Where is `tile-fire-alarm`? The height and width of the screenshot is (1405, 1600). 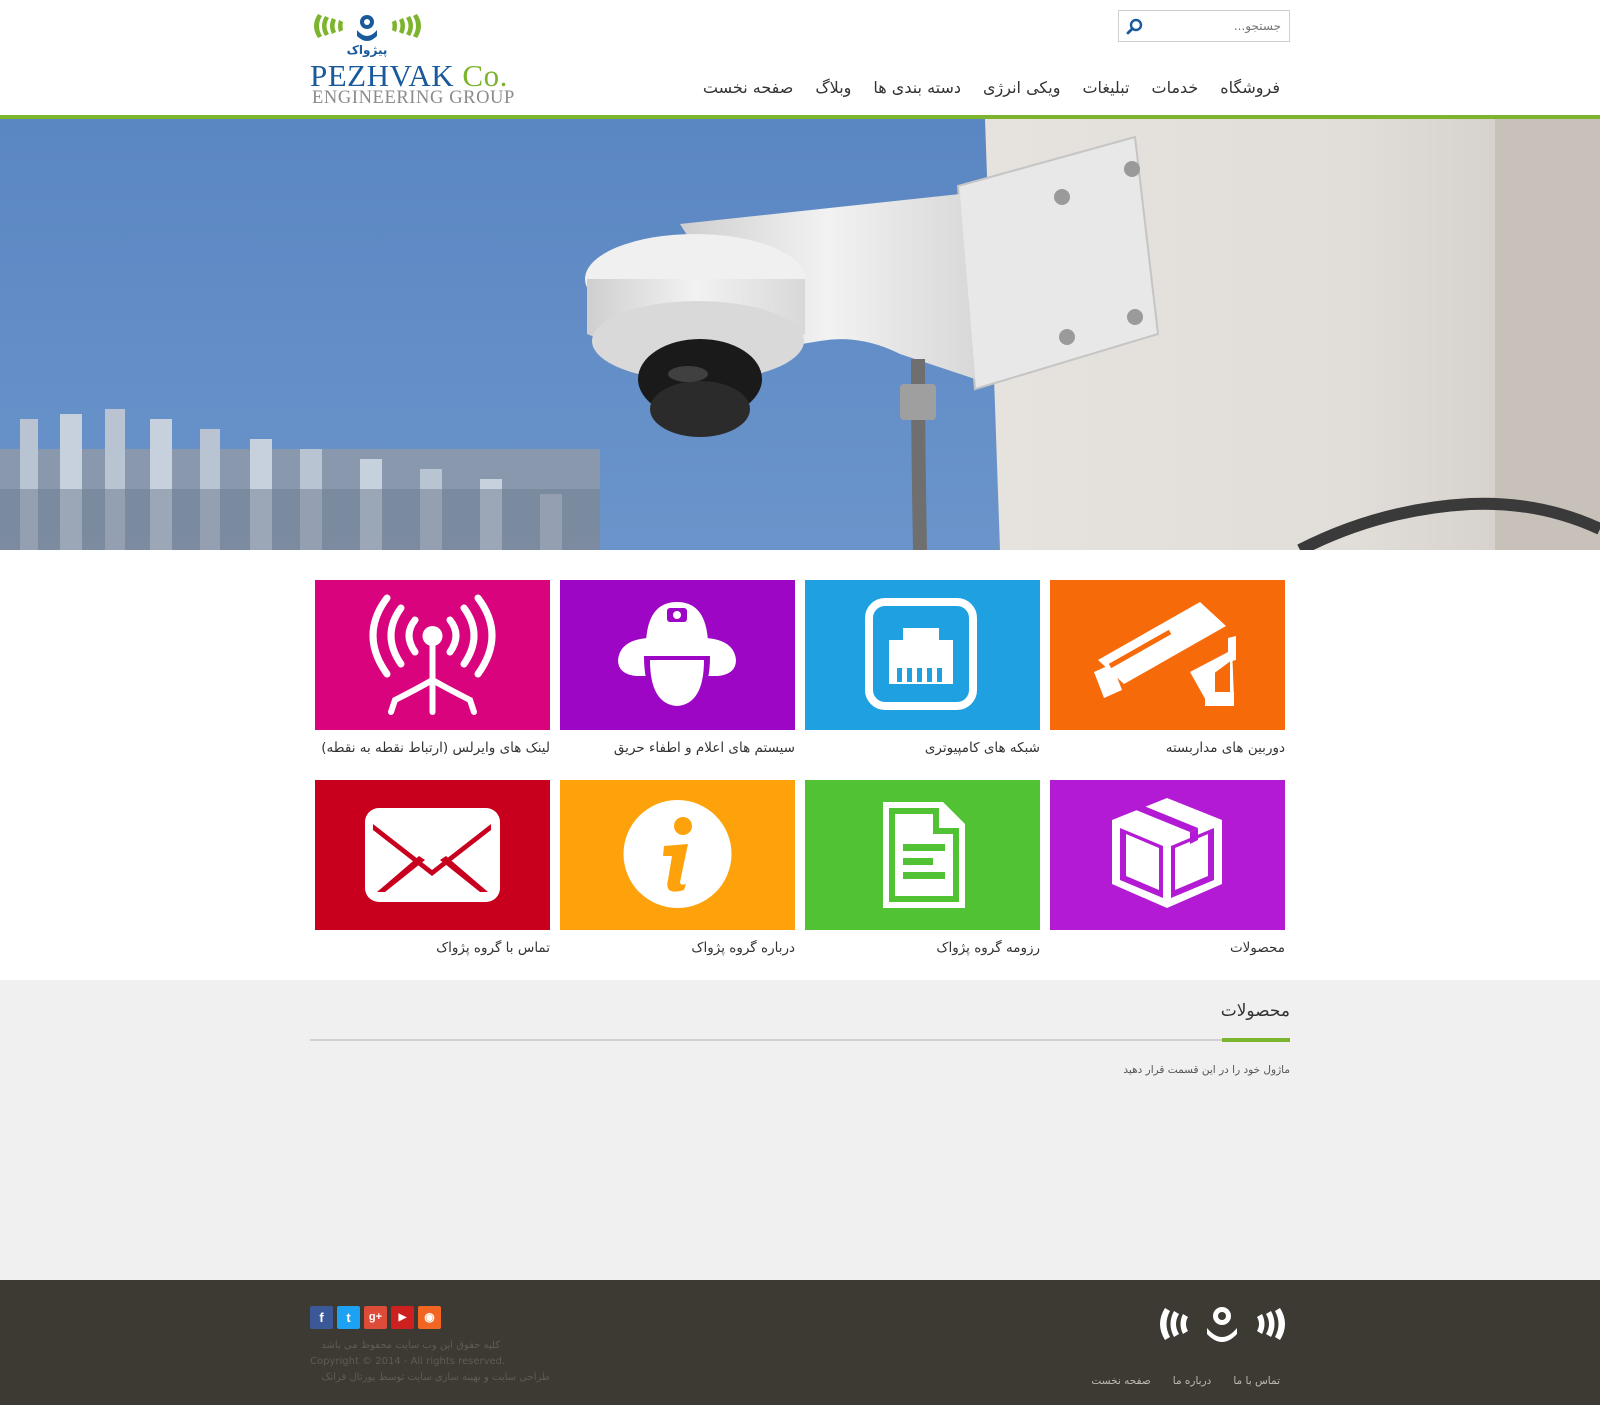
tile-fire-alarm is located at coordinates (677, 655).